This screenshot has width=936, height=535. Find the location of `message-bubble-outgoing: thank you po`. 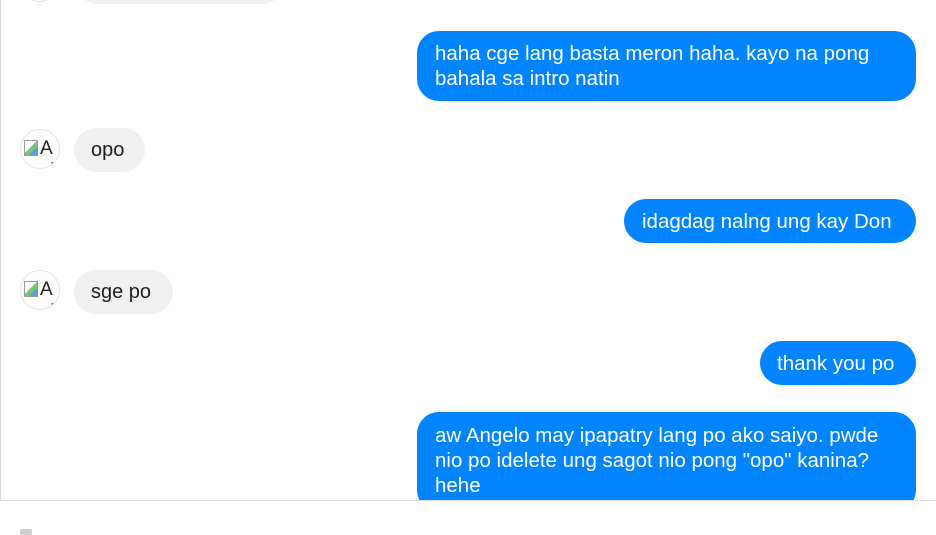

message-bubble-outgoing: thank you po is located at coordinates (838, 363).